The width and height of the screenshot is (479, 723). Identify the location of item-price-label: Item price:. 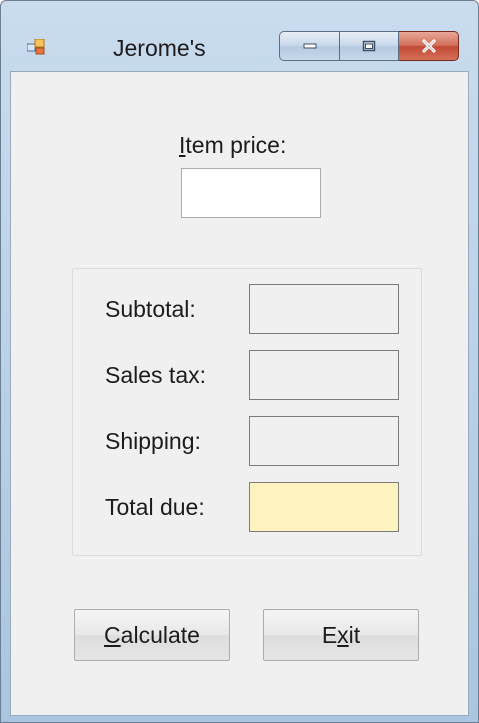
(232, 145).